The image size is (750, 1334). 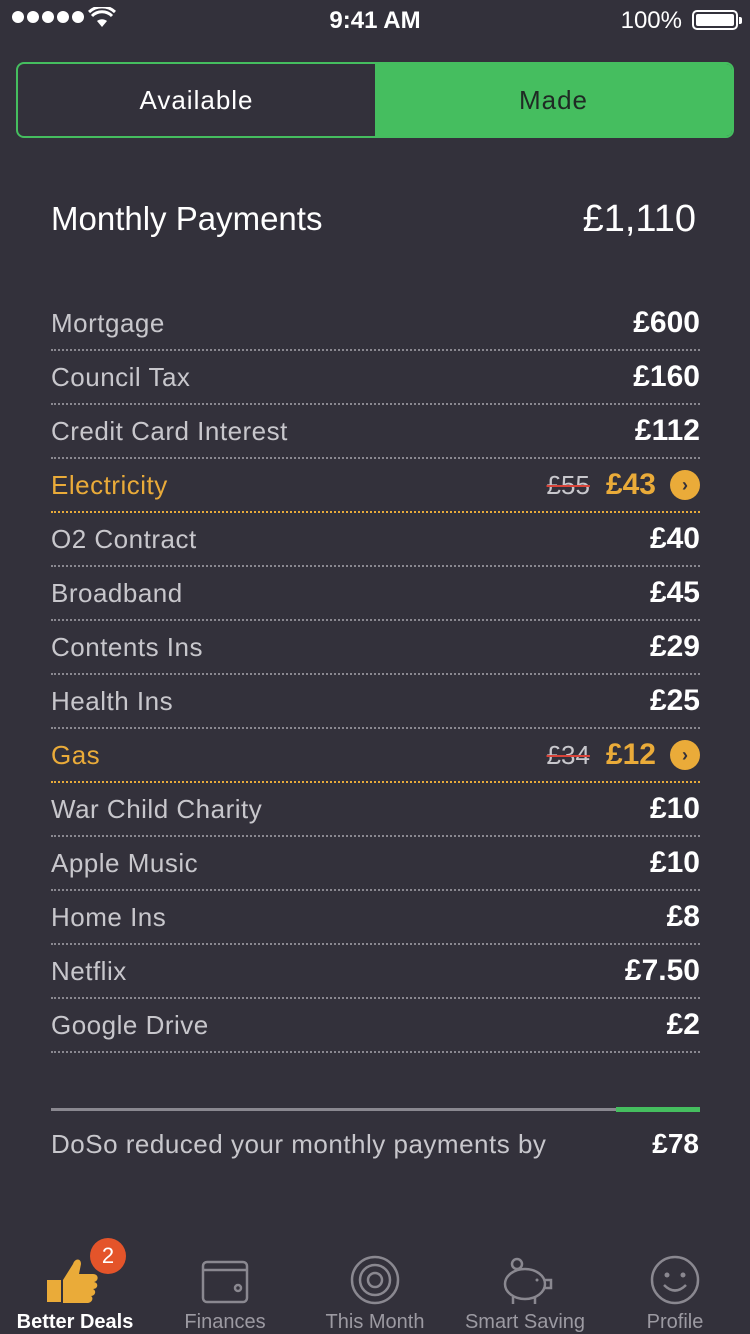 What do you see at coordinates (662, 970) in the screenshot?
I see `payment-amount: £7.50` at bounding box center [662, 970].